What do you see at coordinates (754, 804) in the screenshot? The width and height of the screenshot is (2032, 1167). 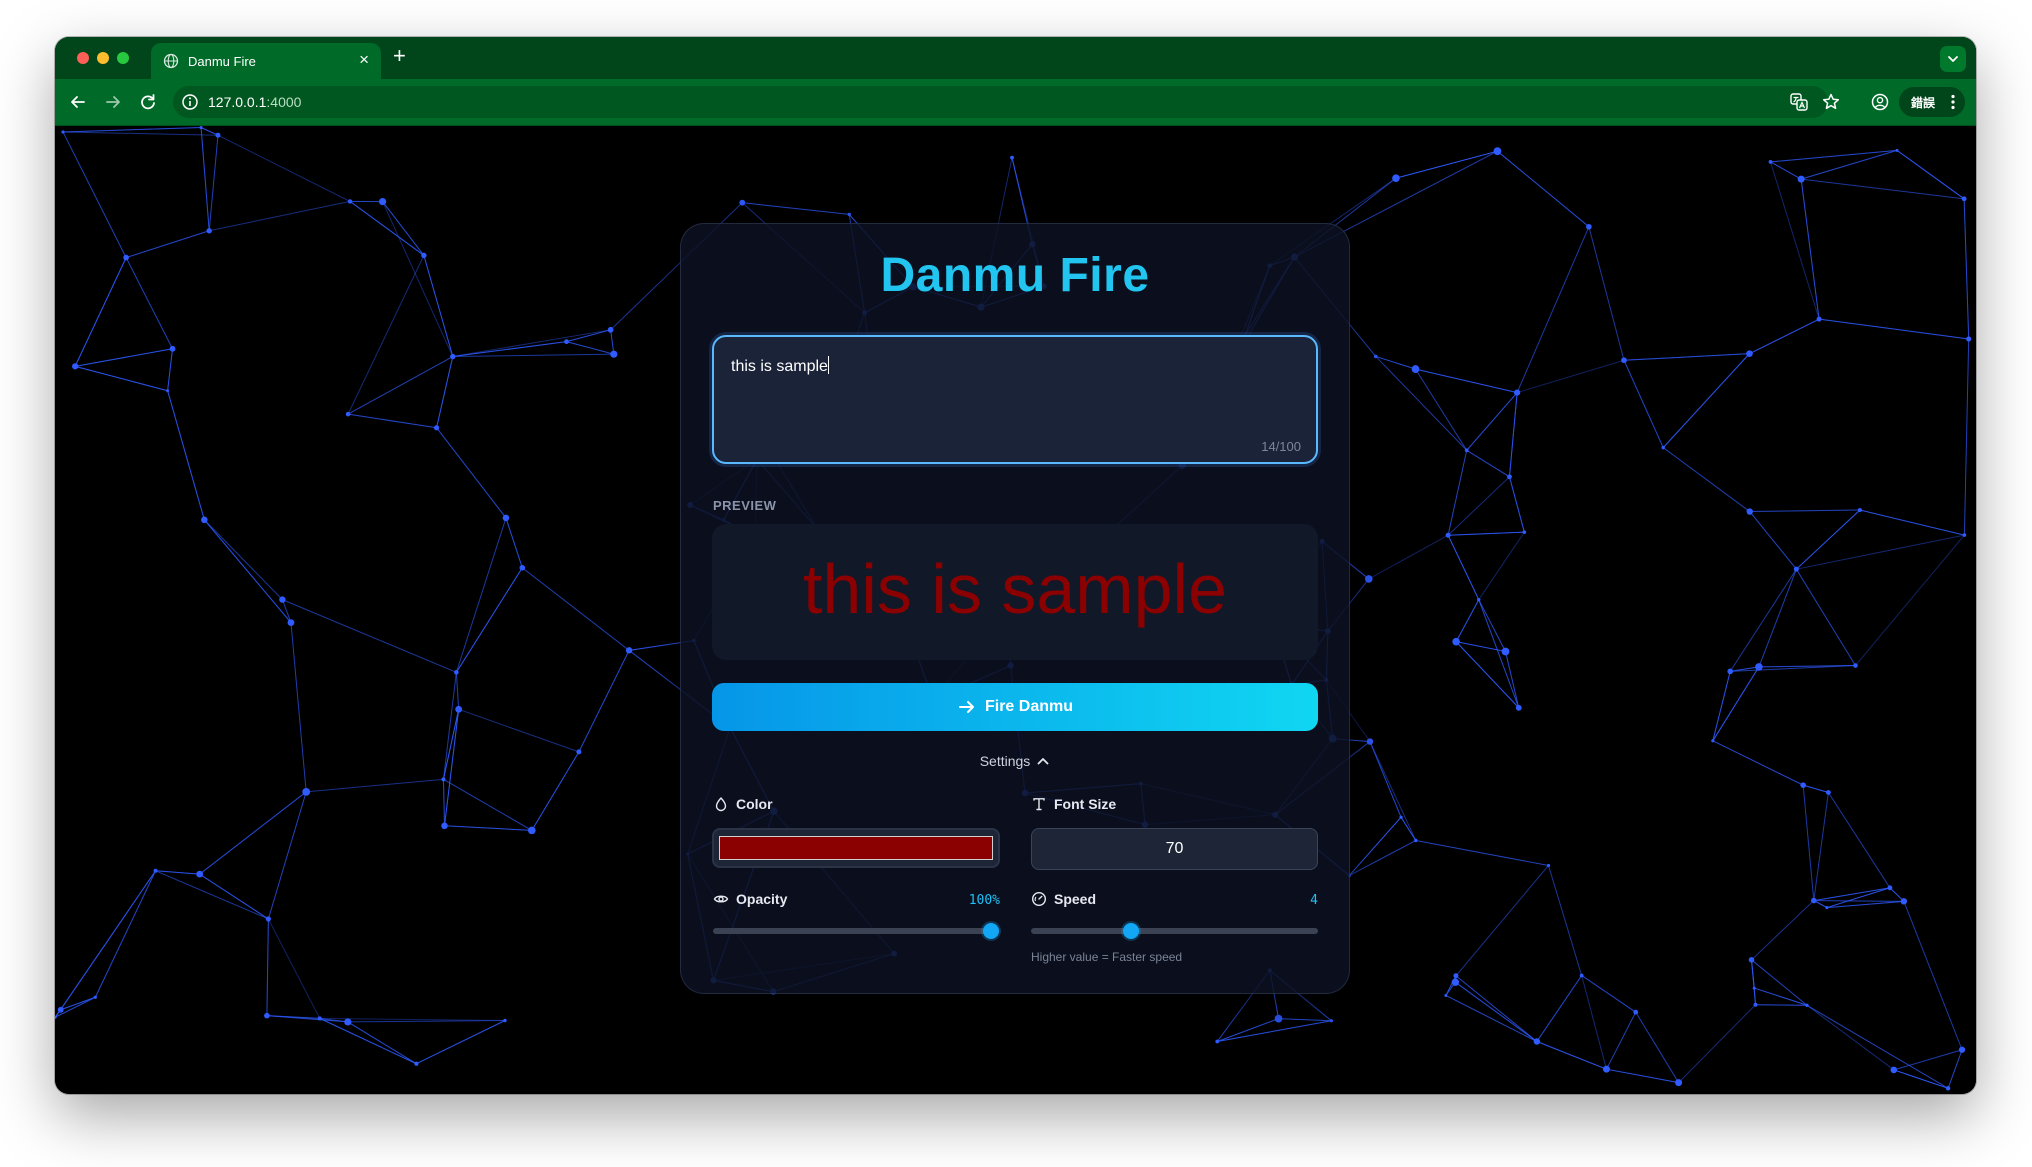 I see `color-label: Color` at bounding box center [754, 804].